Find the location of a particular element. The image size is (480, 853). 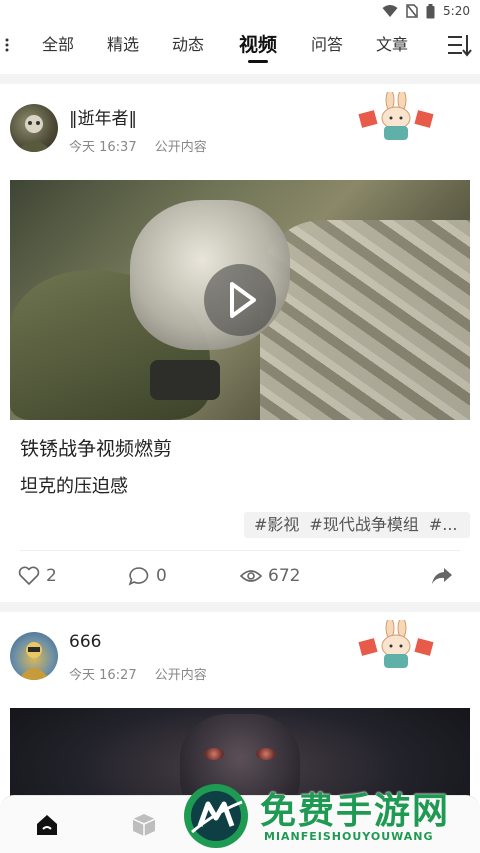

post-time: 今天 16:37 is located at coordinates (103, 147).